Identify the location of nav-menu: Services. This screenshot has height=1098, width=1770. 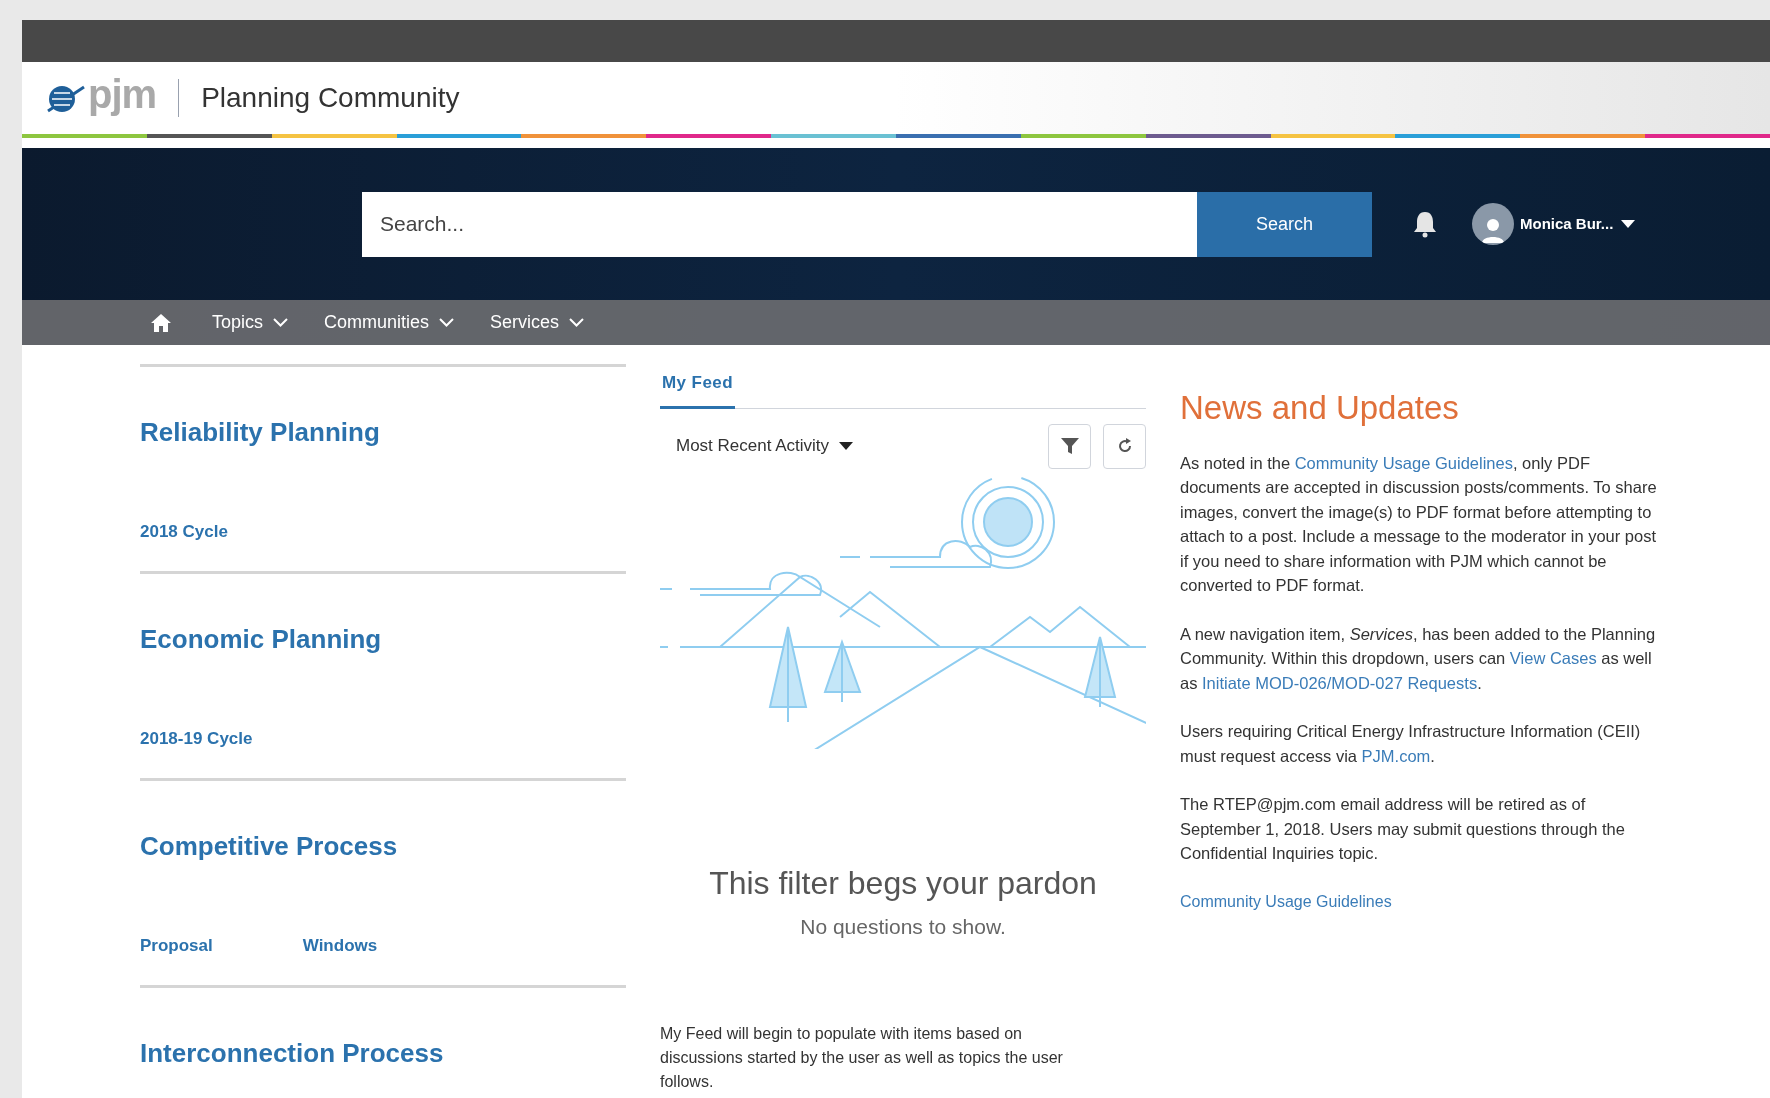
(537, 322).